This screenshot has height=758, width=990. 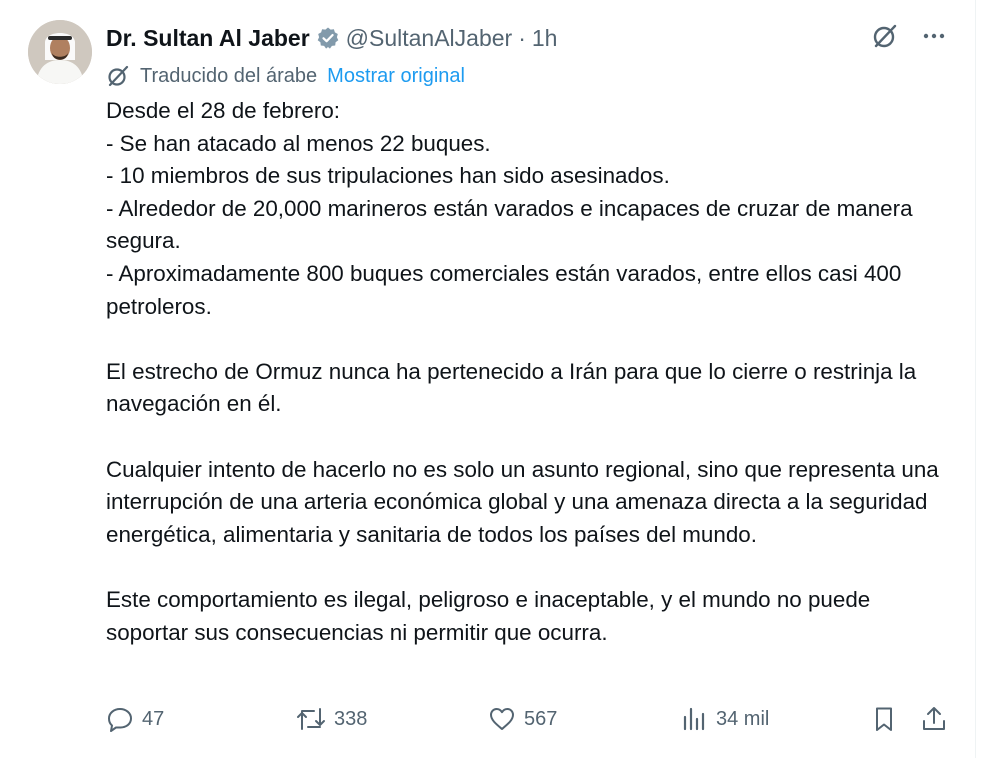 I want to click on like-button: 567, so click(x=522, y=719).